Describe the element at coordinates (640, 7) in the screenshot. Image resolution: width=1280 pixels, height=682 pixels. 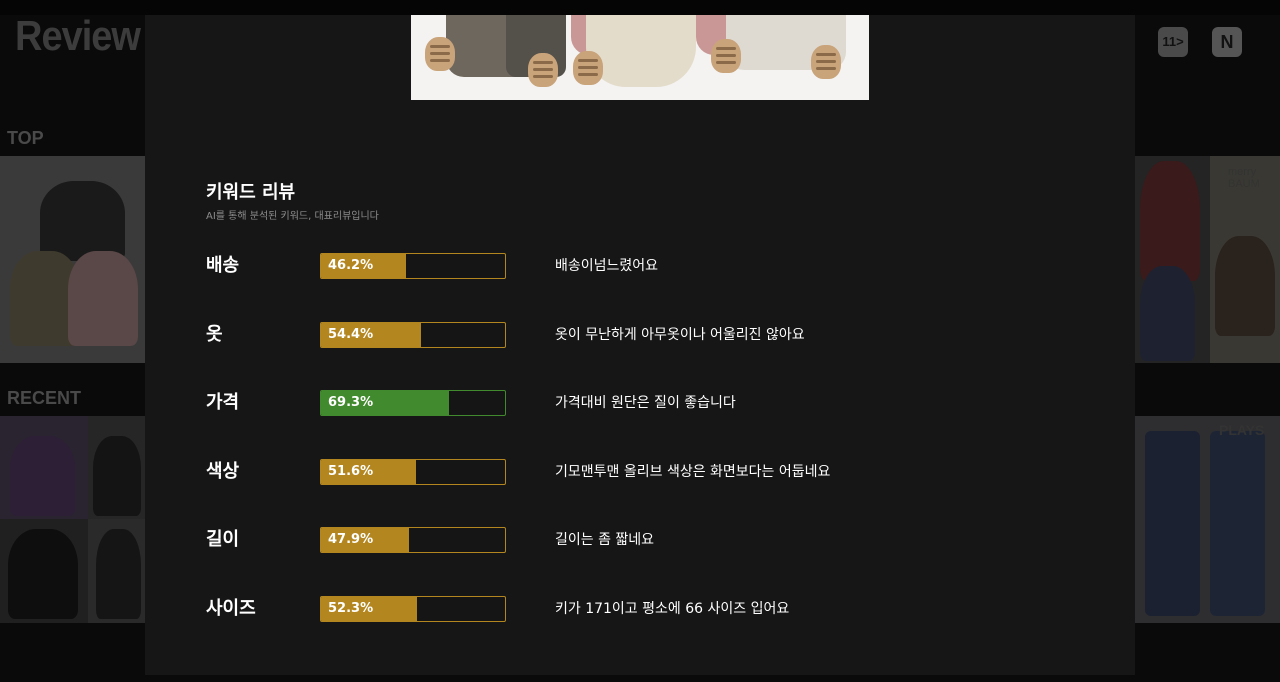
I see `top-bar` at that location.